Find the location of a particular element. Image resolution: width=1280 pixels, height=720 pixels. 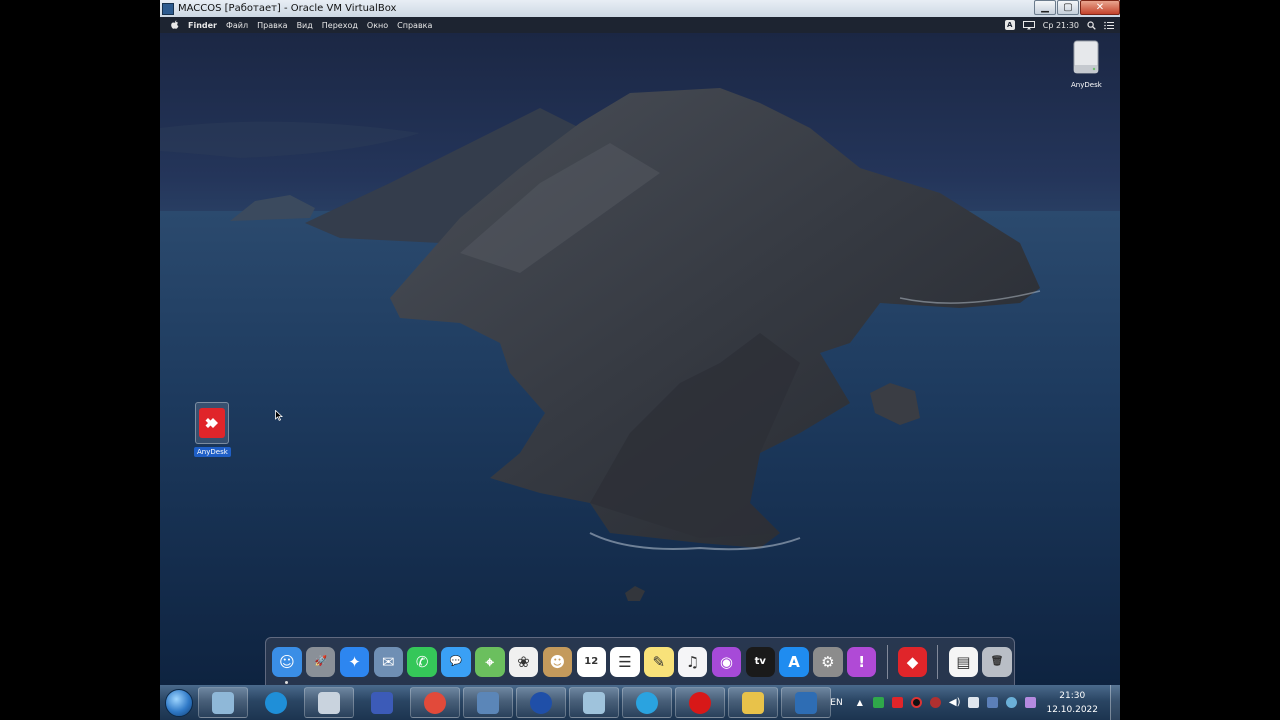

dock-feedback: ! is located at coordinates (862, 661).